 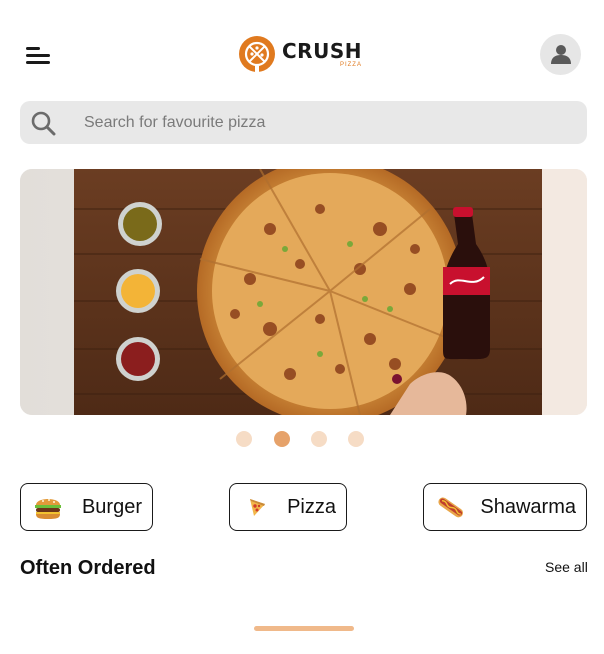 What do you see at coordinates (257, 54) in the screenshot?
I see `pizza-logo-icon` at bounding box center [257, 54].